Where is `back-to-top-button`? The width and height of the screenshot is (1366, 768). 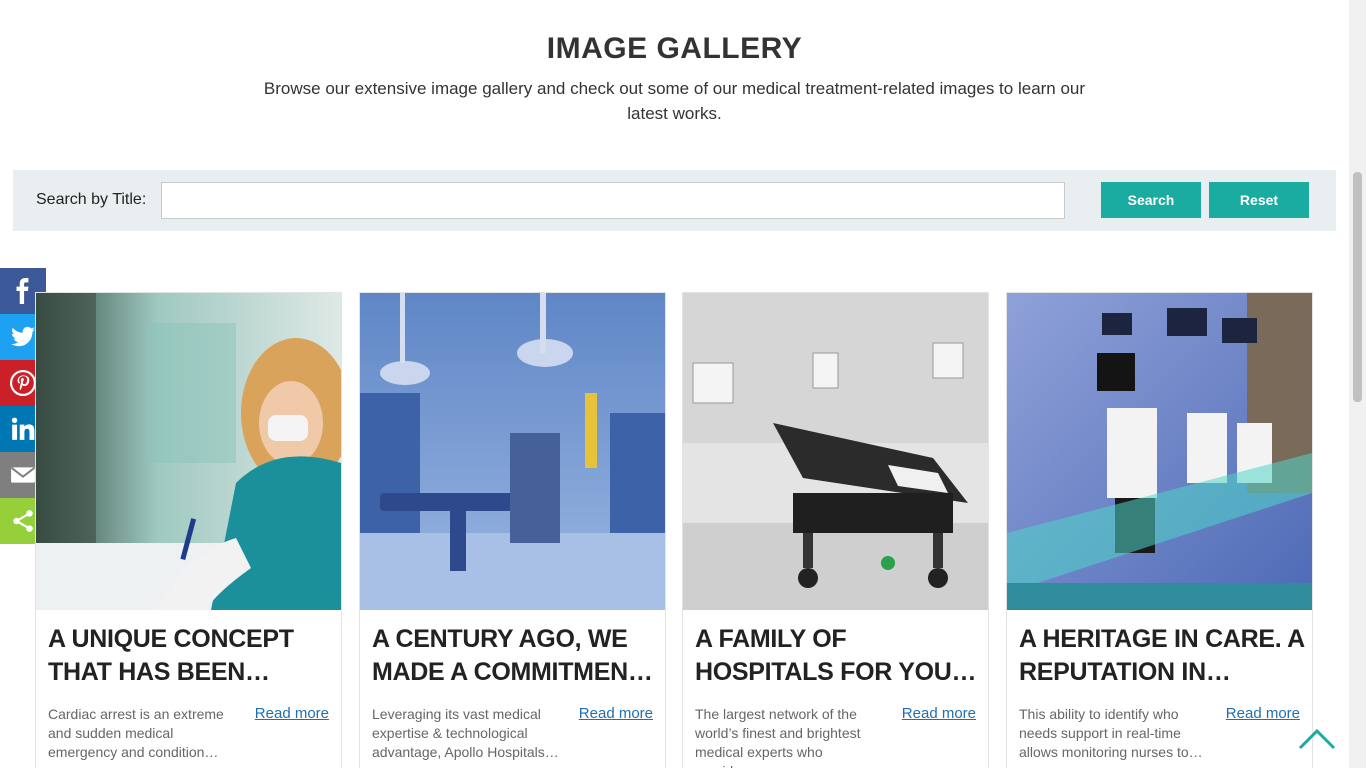
back-to-top-button is located at coordinates (1317, 737).